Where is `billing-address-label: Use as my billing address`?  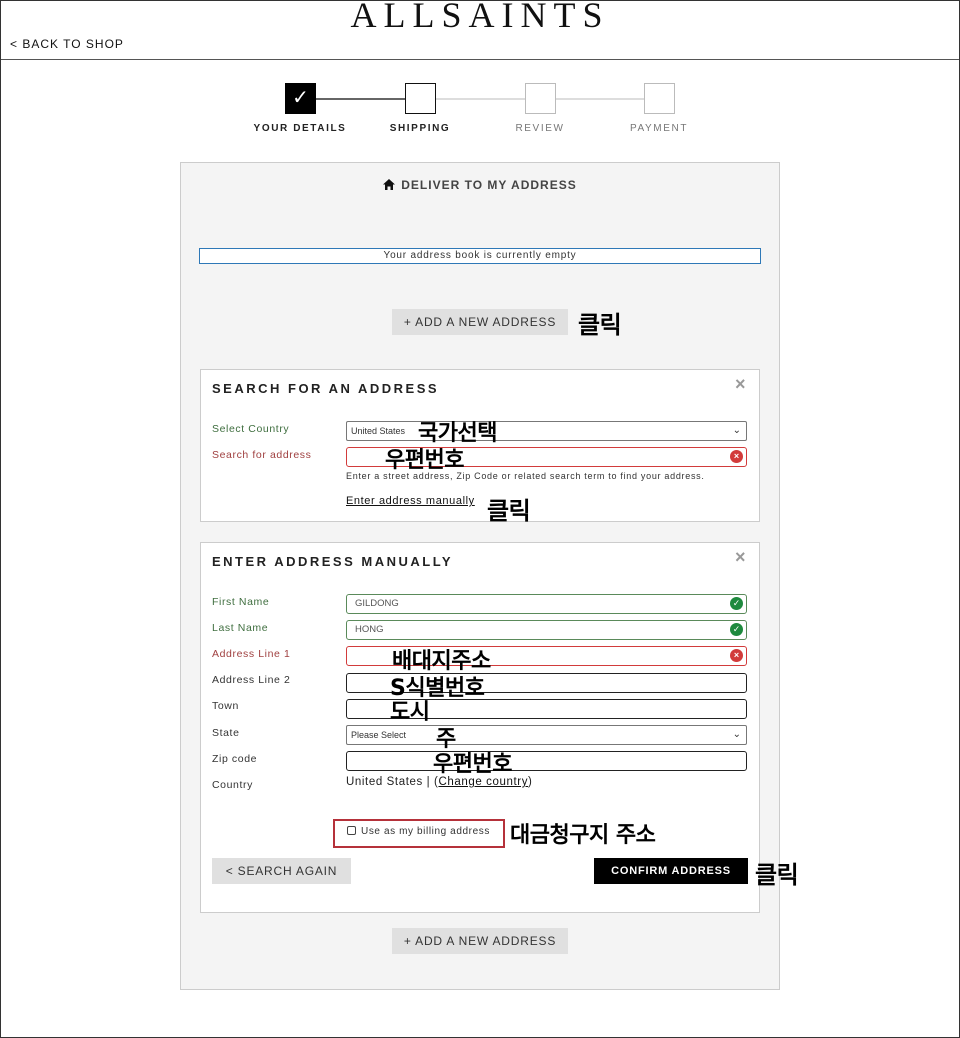 billing-address-label: Use as my billing address is located at coordinates (425, 831).